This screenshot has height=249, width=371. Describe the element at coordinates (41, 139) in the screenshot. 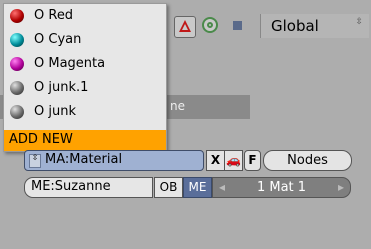

I see `add-new-label: ADD NEW` at that location.